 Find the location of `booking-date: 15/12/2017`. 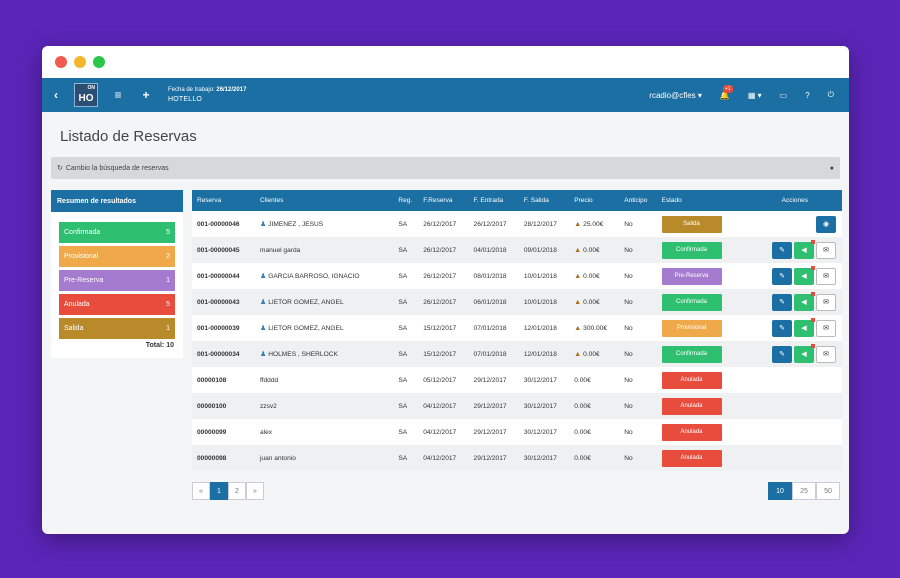

booking-date: 15/12/2017 is located at coordinates (440, 354).